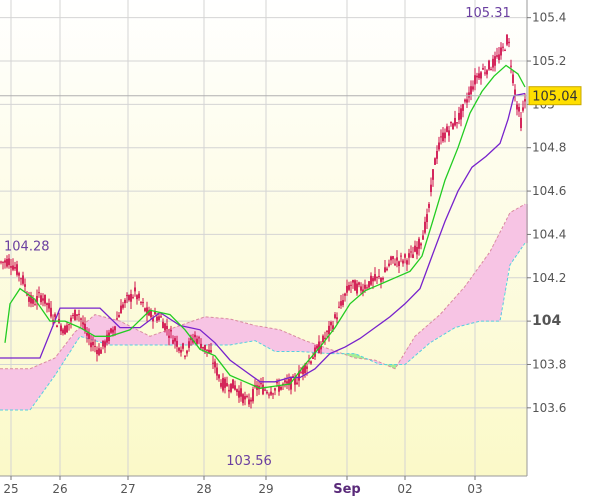 The width and height of the screenshot is (600, 501). I want to click on high-price-annotation: 105.31, so click(488, 13).